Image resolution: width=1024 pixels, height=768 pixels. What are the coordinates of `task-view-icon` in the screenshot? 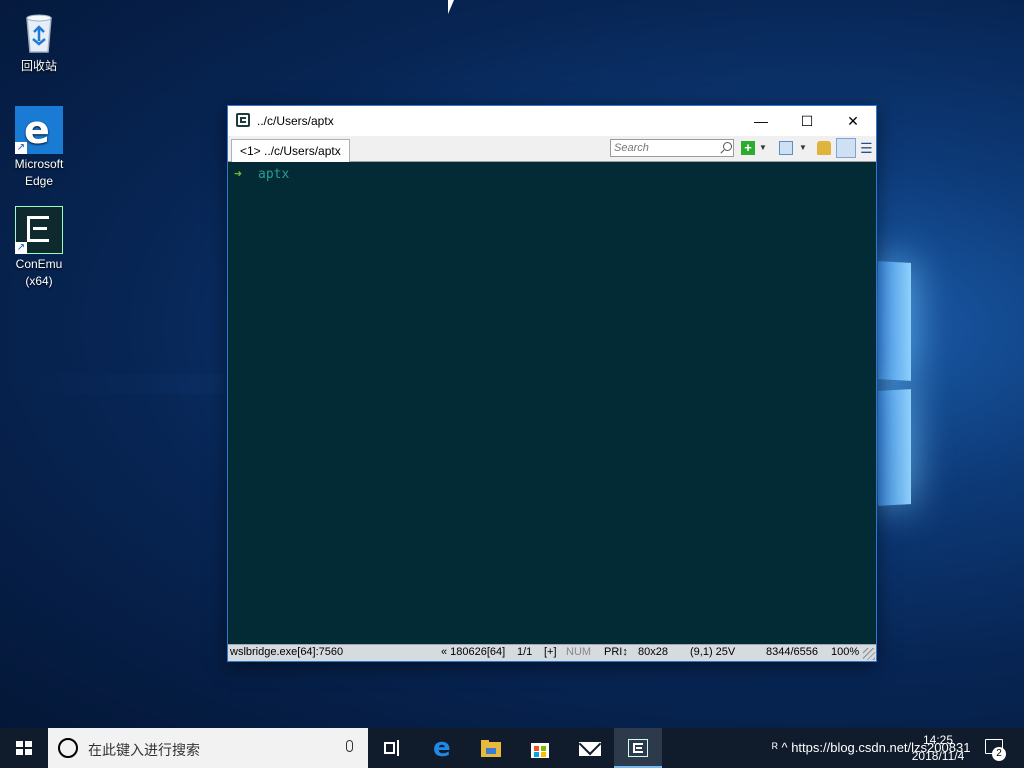 It's located at (392, 748).